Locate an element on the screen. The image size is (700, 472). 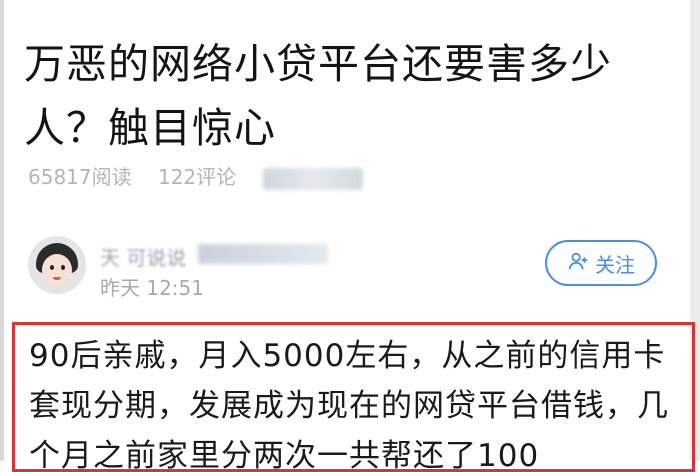
frame-left-edge is located at coordinates (2, 230).